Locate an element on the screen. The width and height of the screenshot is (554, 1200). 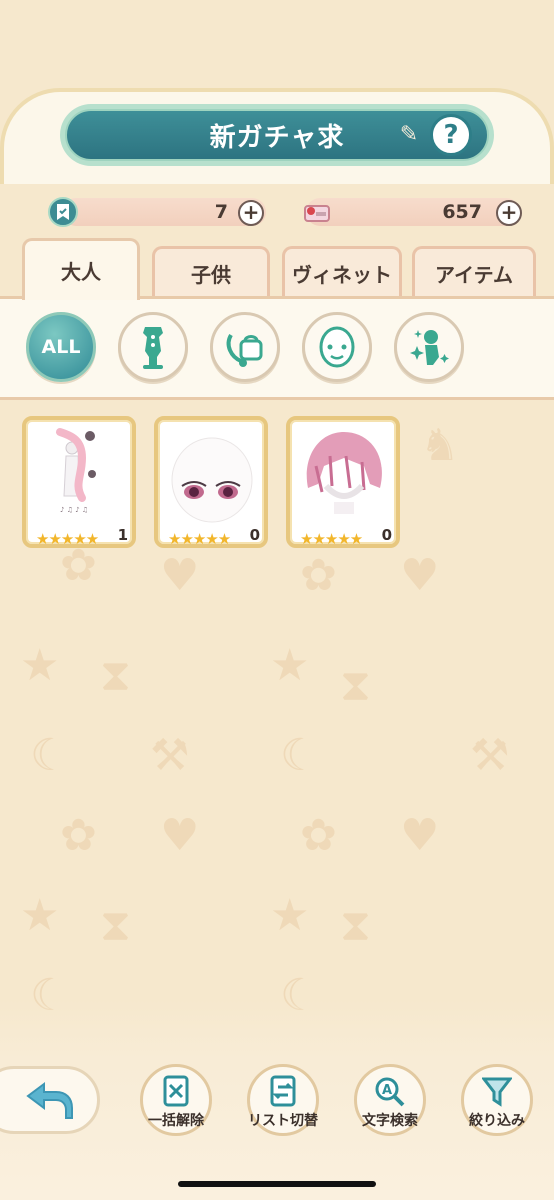
sparkle-figure-icon is located at coordinates (429, 347).